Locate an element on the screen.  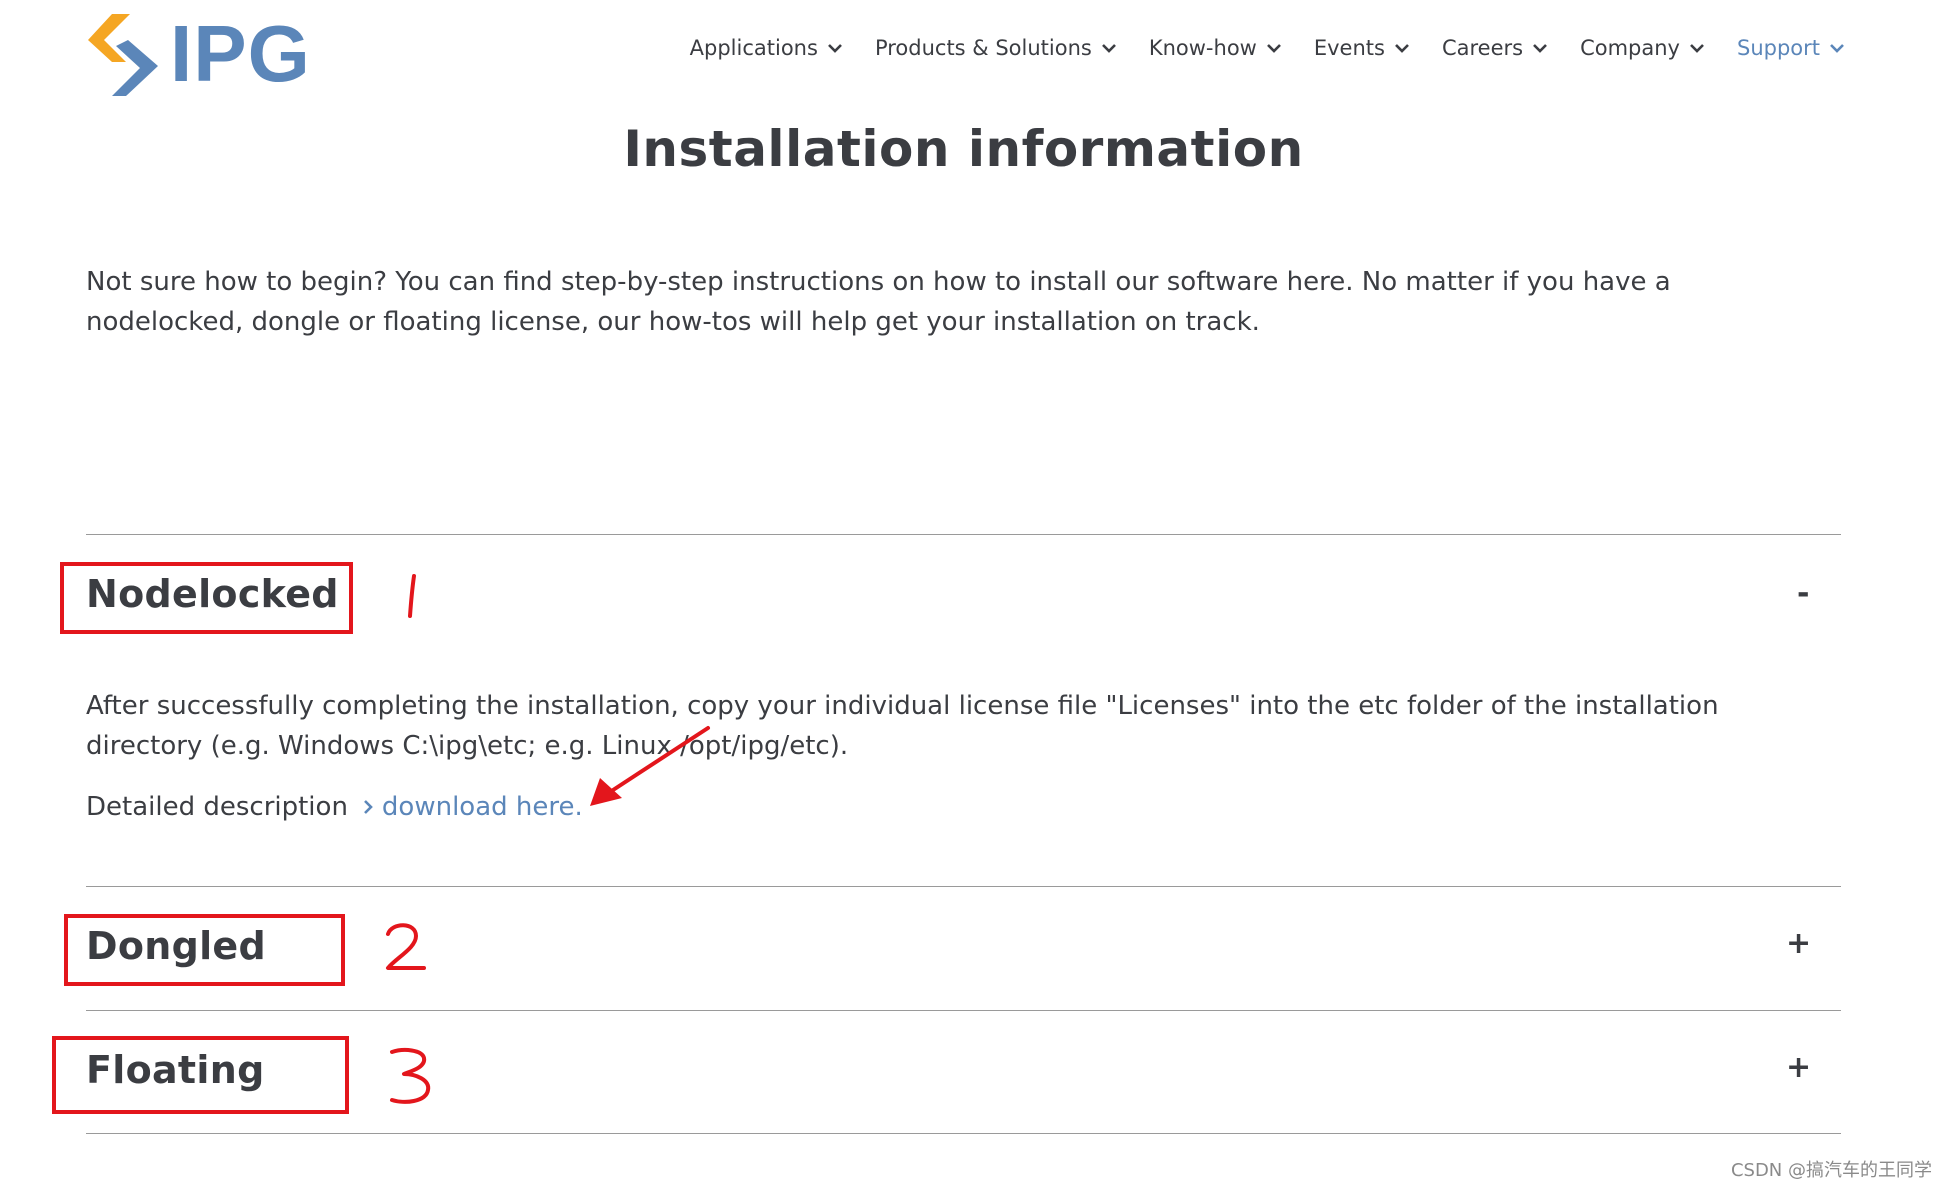
nav-label: Company is located at coordinates (1630, 48).